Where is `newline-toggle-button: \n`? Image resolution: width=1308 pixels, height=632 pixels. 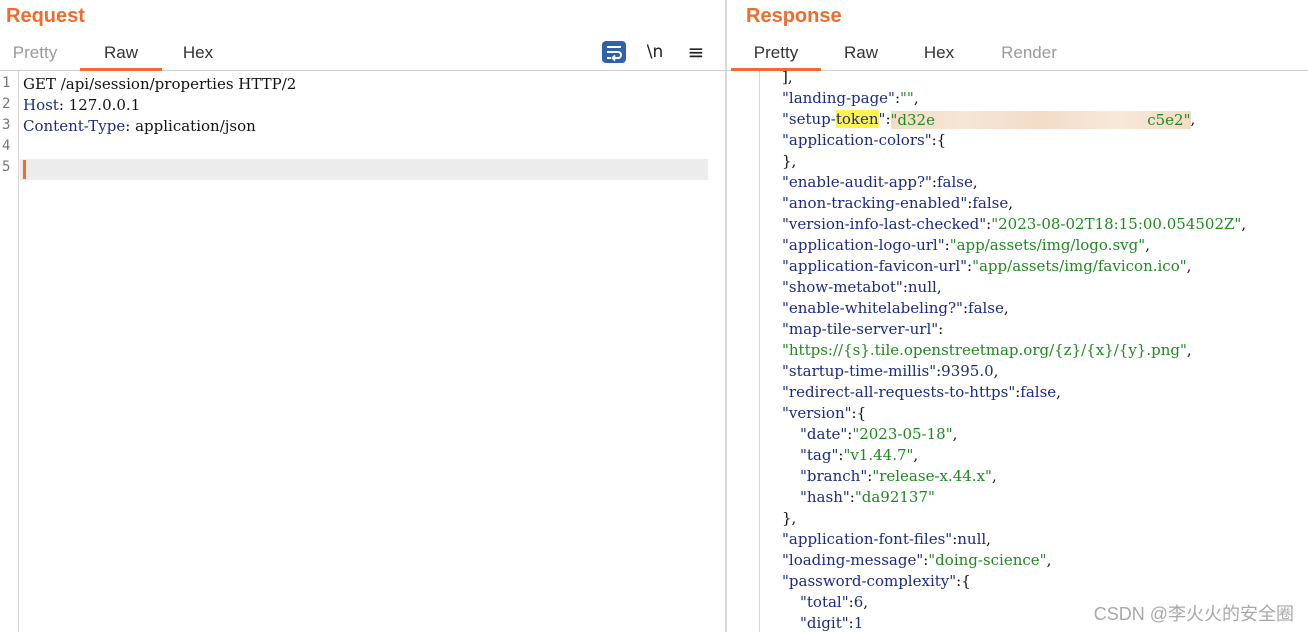
newline-toggle-button: \n is located at coordinates (655, 52).